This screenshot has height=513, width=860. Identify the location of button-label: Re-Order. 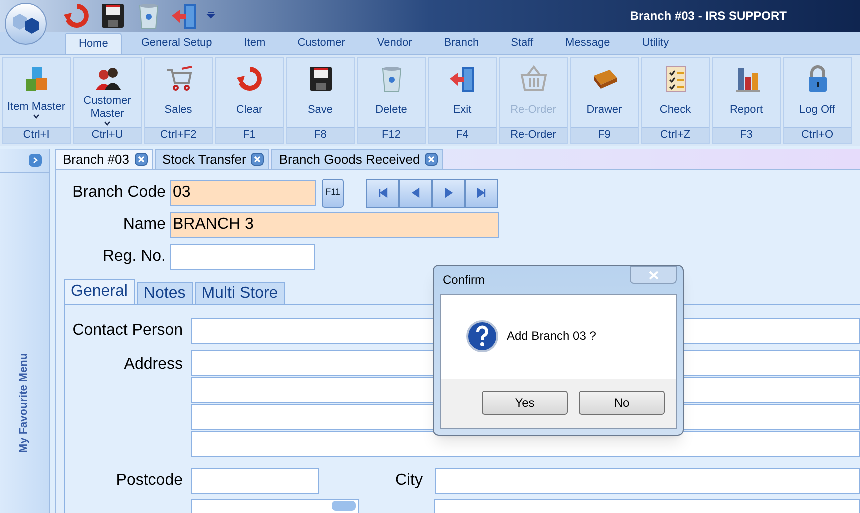
(533, 110).